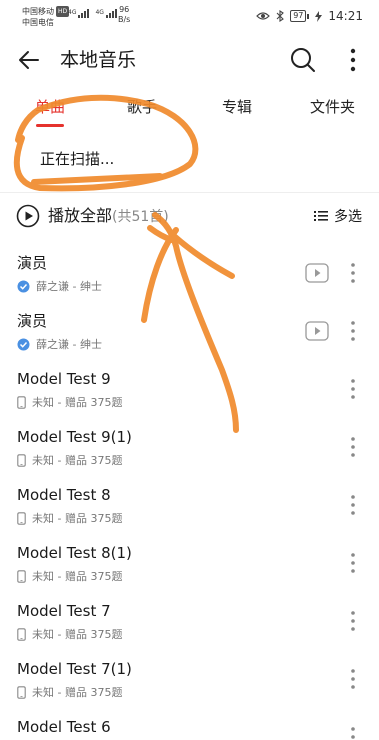 The image size is (379, 740). I want to click on status-bar: 中国移动 HD 中国电信 4G 4G 96 B/s 97 14:21, so click(189, 17).